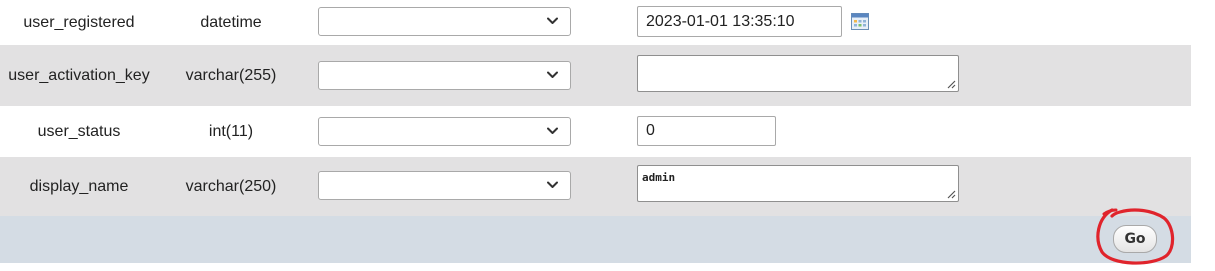 Image resolution: width=1215 pixels, height=271 pixels. I want to click on go-button: Go, so click(1135, 239).